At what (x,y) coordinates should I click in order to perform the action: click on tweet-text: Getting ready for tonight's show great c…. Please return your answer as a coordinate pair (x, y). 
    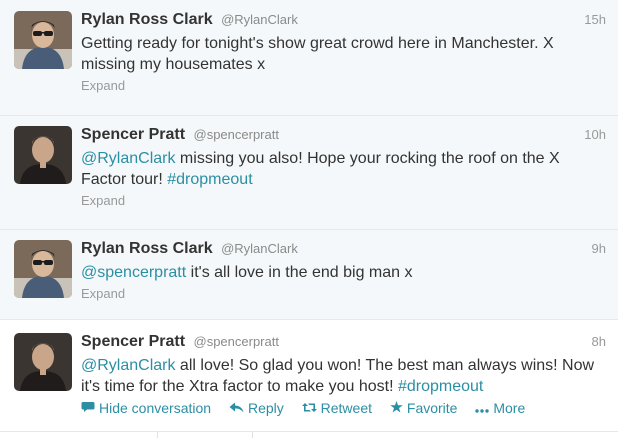
    Looking at the image, I should click on (343, 54).